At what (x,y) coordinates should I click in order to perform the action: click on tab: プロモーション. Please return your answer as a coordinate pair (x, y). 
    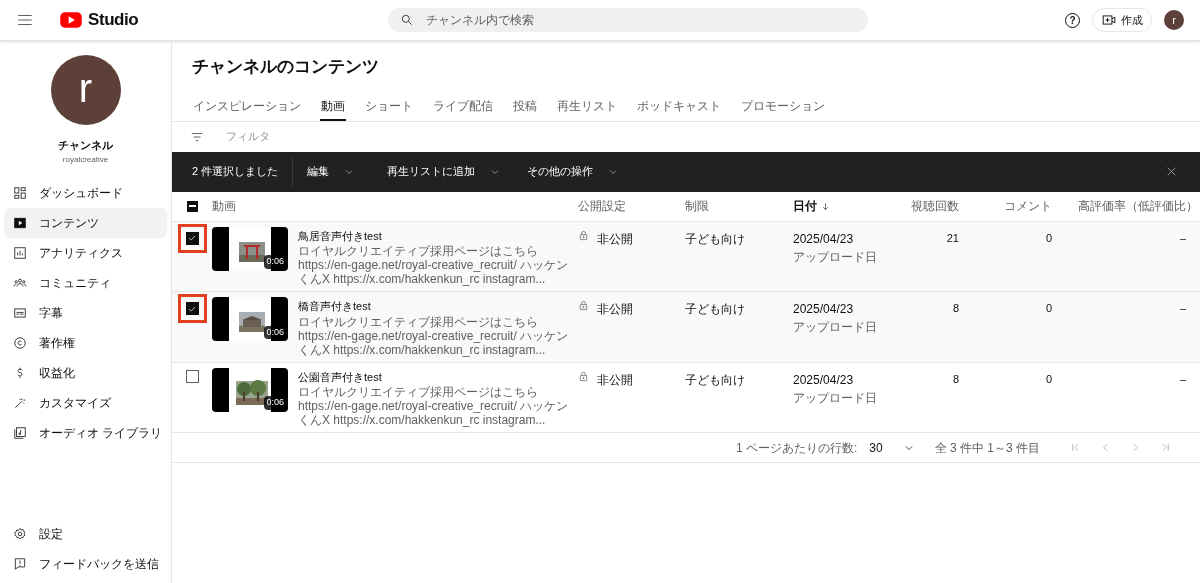
    Looking at the image, I should click on (783, 106).